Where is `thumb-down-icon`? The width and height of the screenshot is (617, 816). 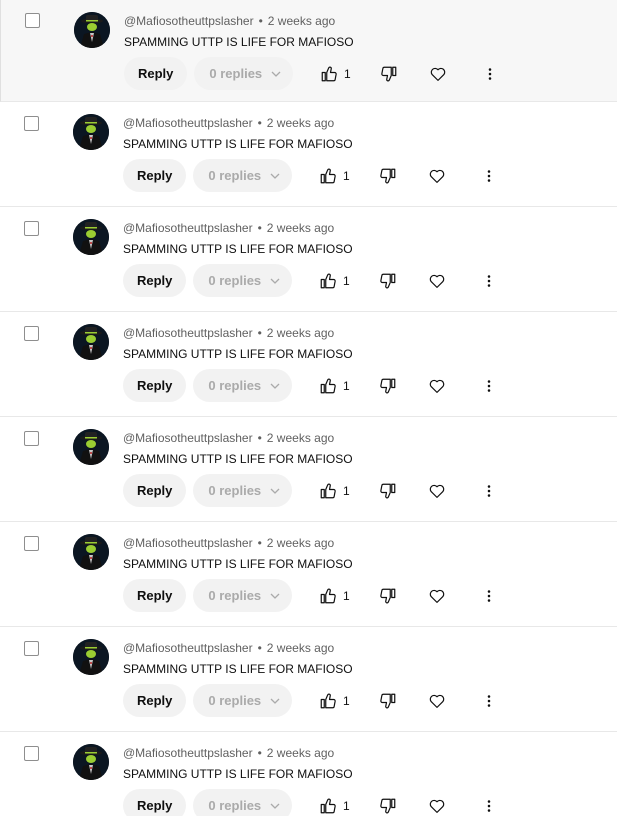
thumb-down-icon is located at coordinates (388, 806).